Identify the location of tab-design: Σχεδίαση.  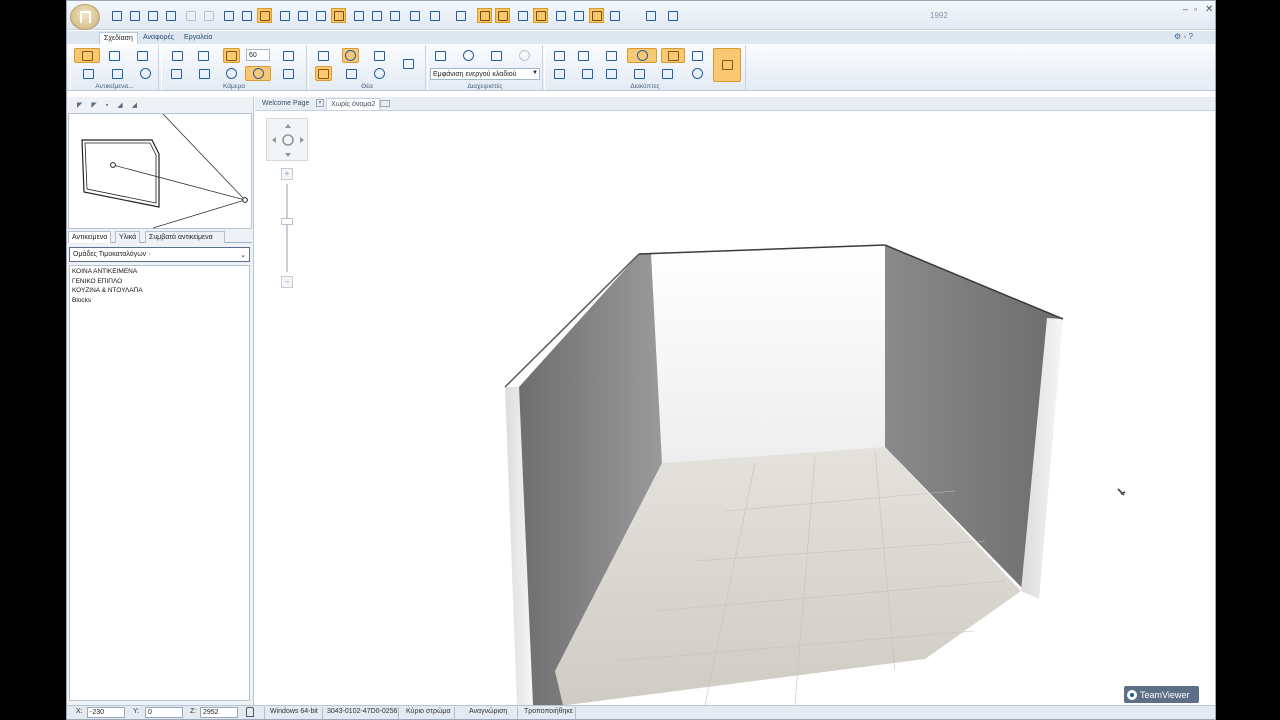
(118, 38).